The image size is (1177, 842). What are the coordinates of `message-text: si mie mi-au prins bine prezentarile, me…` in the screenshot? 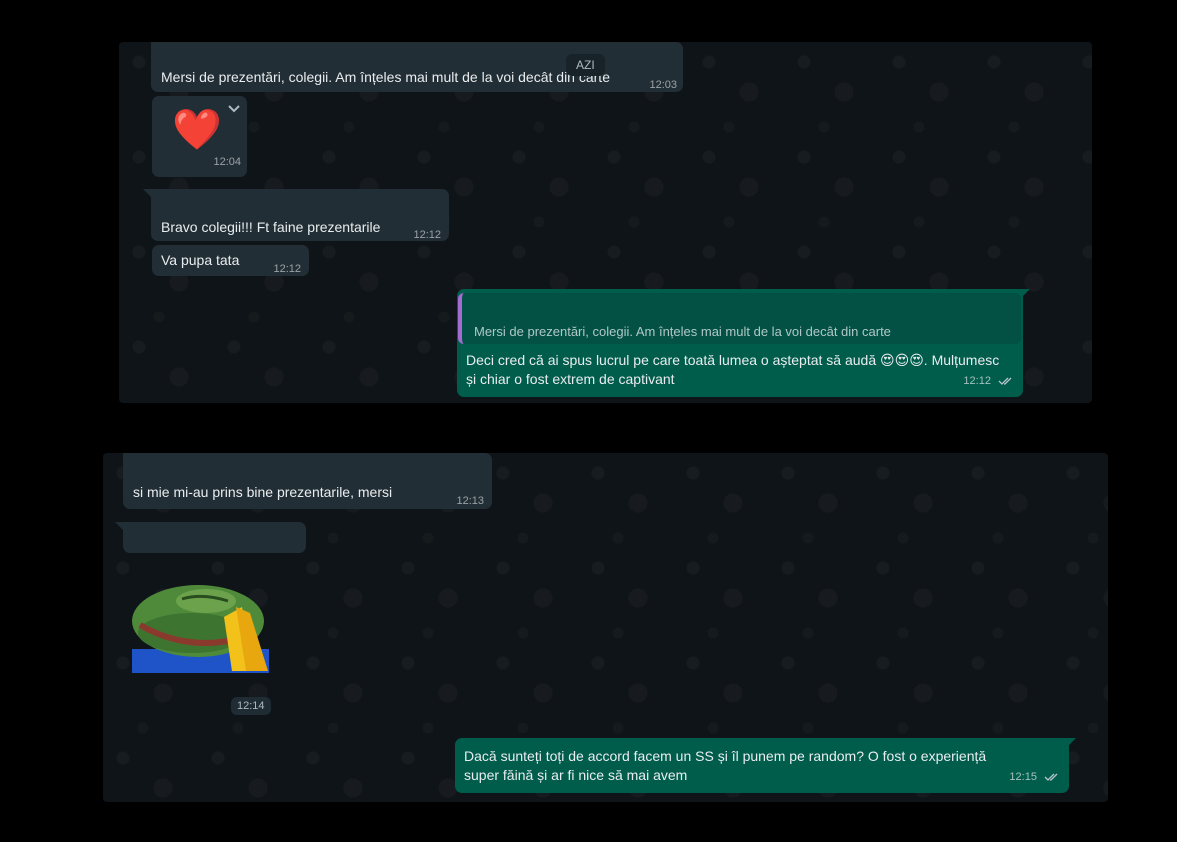 It's located at (263, 492).